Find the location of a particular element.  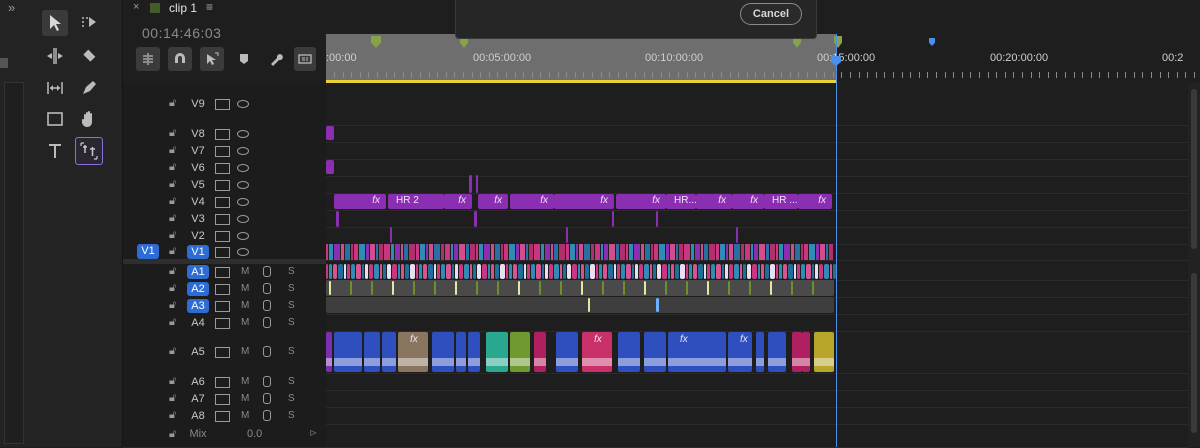

rectangle-tool-icon is located at coordinates (55, 119).